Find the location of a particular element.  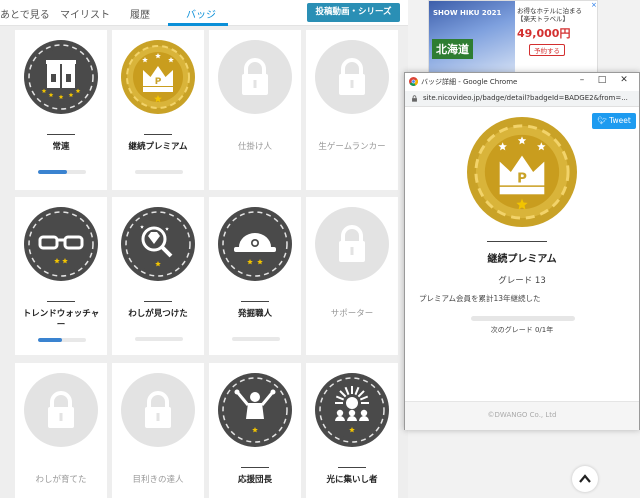

badge-card: 仕掛け人 is located at coordinates (255, 110).